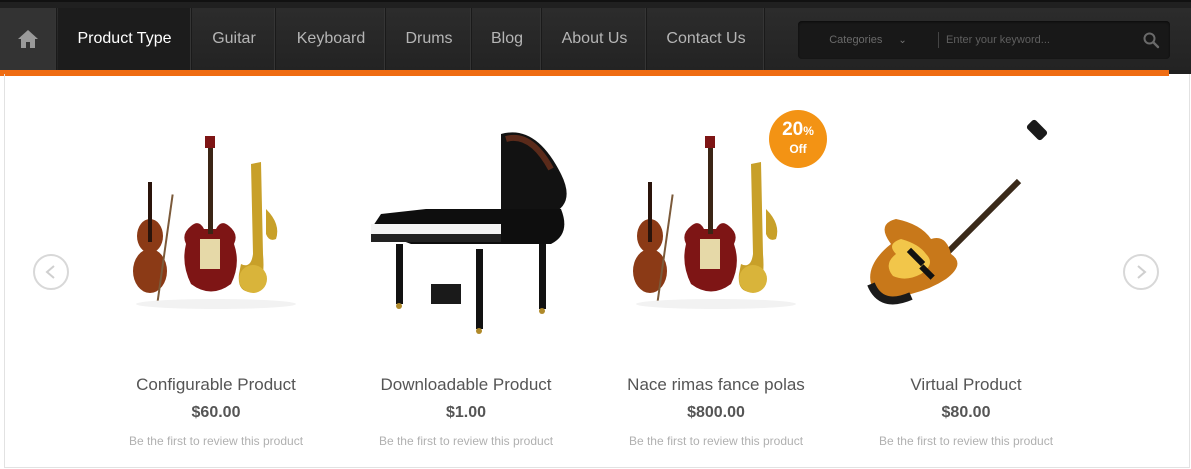 The width and height of the screenshot is (1191, 469). I want to click on product-price: $80.00, so click(966, 412).